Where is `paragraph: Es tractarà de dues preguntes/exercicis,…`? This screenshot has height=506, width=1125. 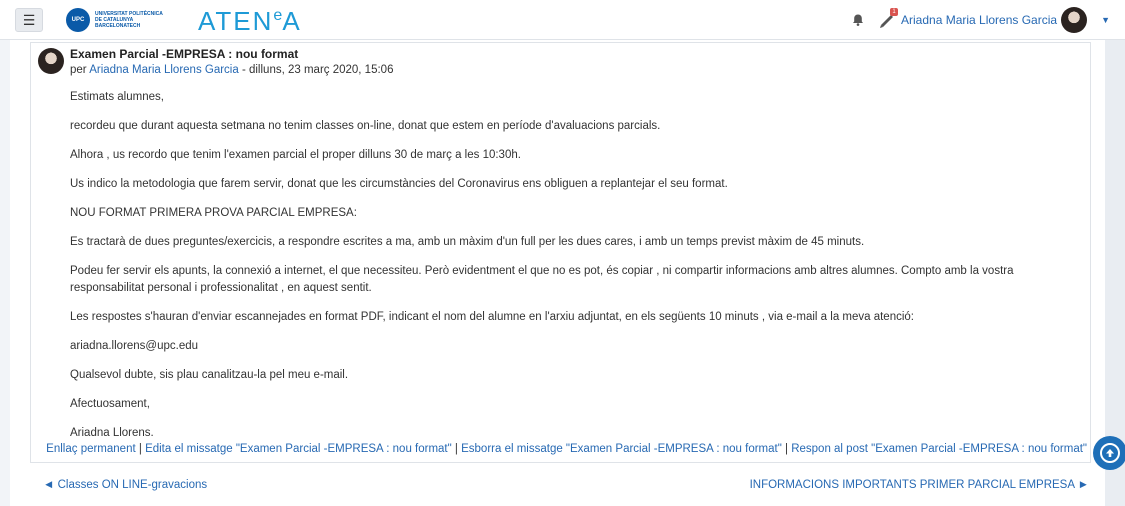
paragraph: Es tractarà de dues preguntes/exercicis,… is located at coordinates (467, 242).